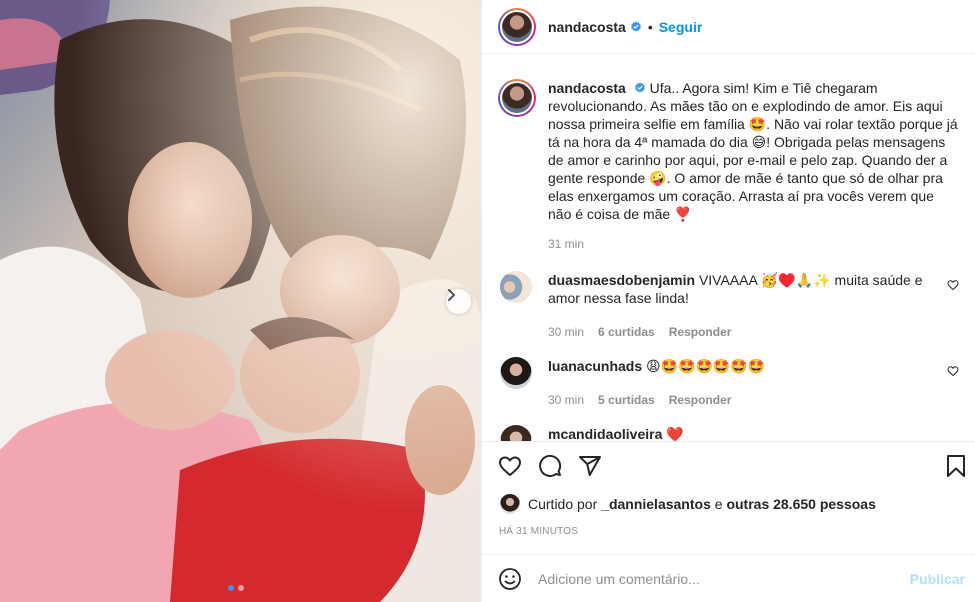 The image size is (975, 602). I want to click on comment-item: mcandidaoliveira ❤️, so click(728, 433).